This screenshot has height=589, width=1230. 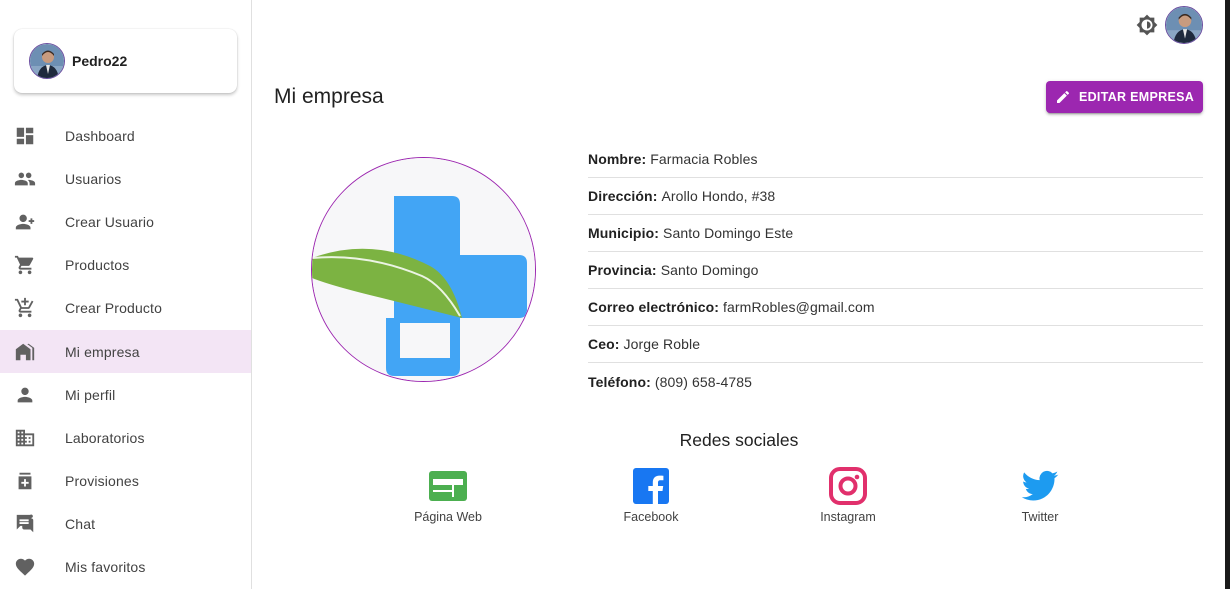 What do you see at coordinates (100, 61) in the screenshot?
I see `user-name: Pedro22` at bounding box center [100, 61].